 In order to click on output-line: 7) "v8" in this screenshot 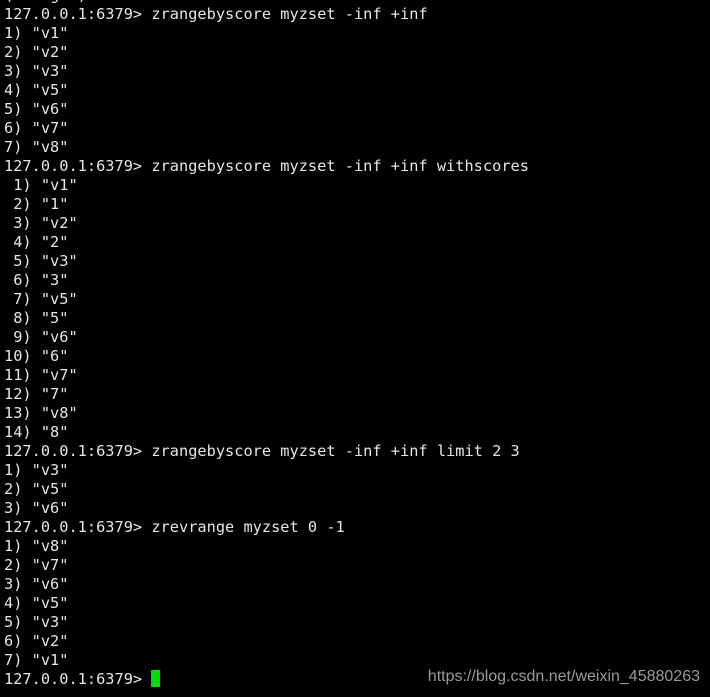, I will do `click(36, 147)`.